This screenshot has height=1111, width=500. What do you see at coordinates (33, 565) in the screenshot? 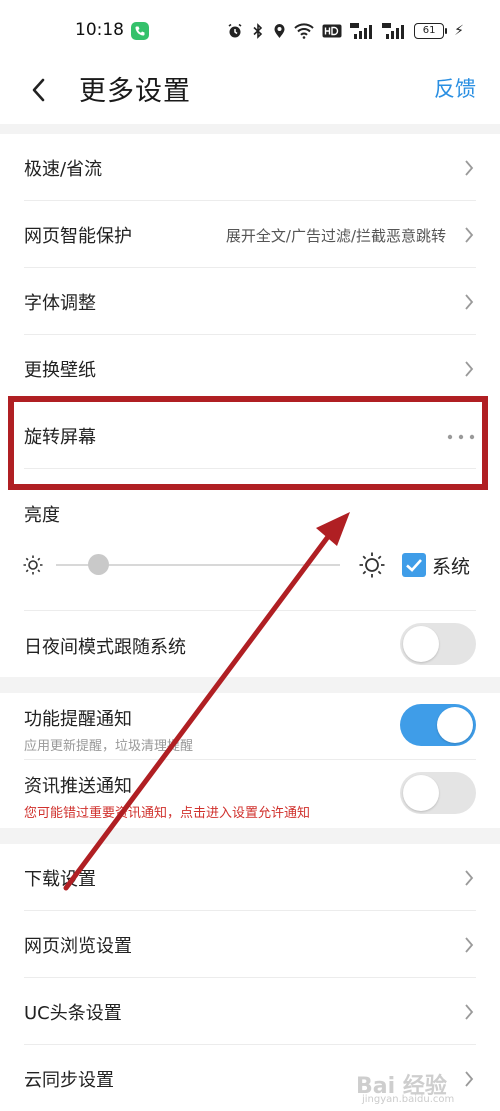
I see `brightness-low-icon` at bounding box center [33, 565].